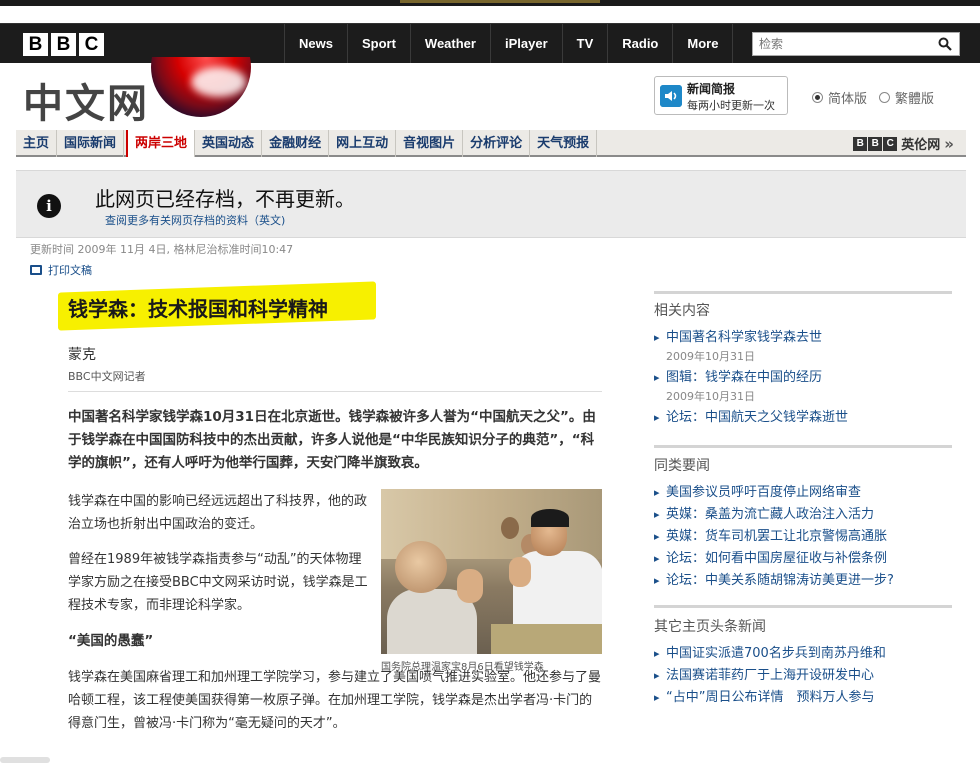 The height and width of the screenshot is (763, 980). I want to click on similar-title: 同类要闻, so click(682, 466).